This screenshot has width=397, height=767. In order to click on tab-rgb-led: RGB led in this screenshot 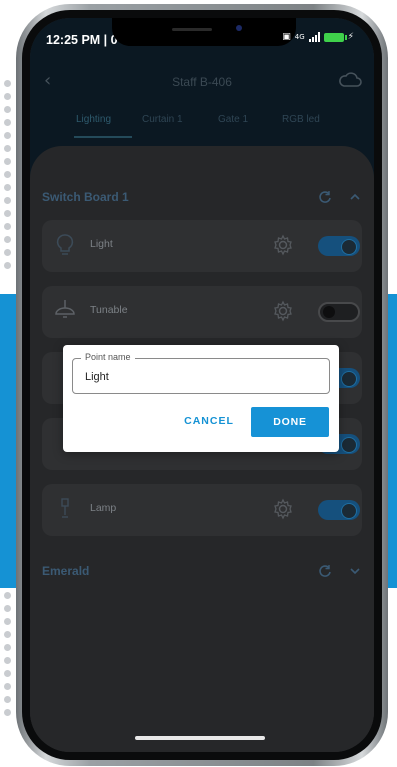, I will do `click(301, 119)`.